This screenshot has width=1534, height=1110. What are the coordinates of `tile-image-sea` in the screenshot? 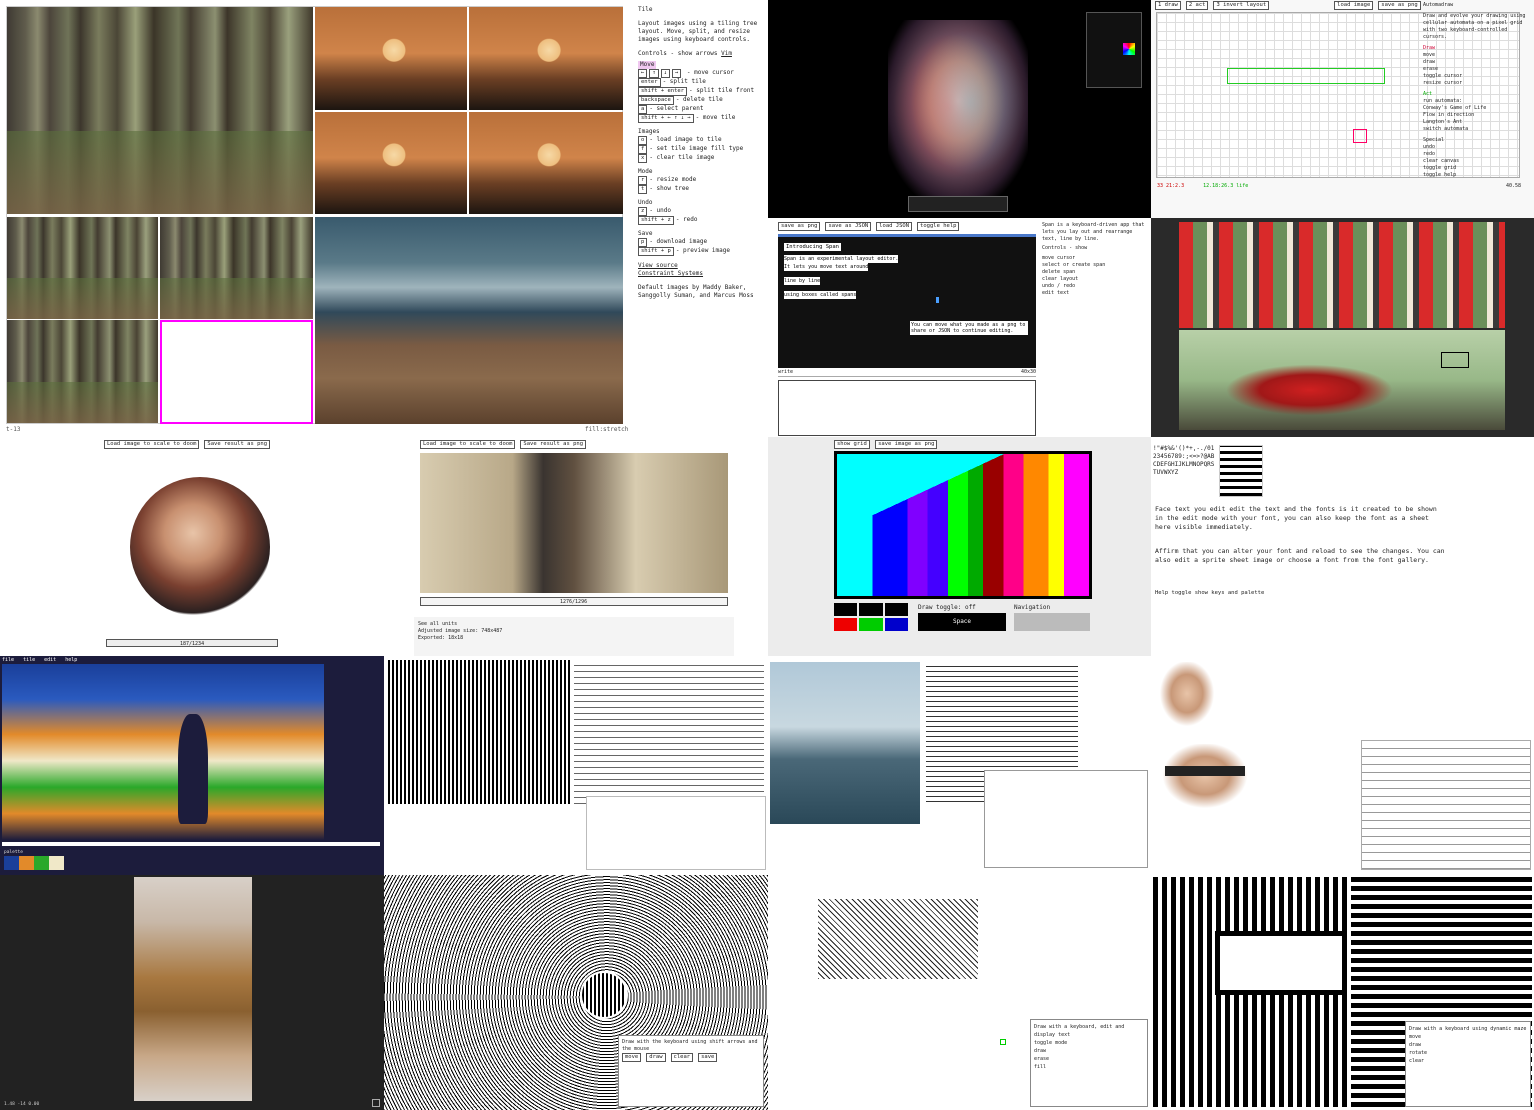 It's located at (469, 320).